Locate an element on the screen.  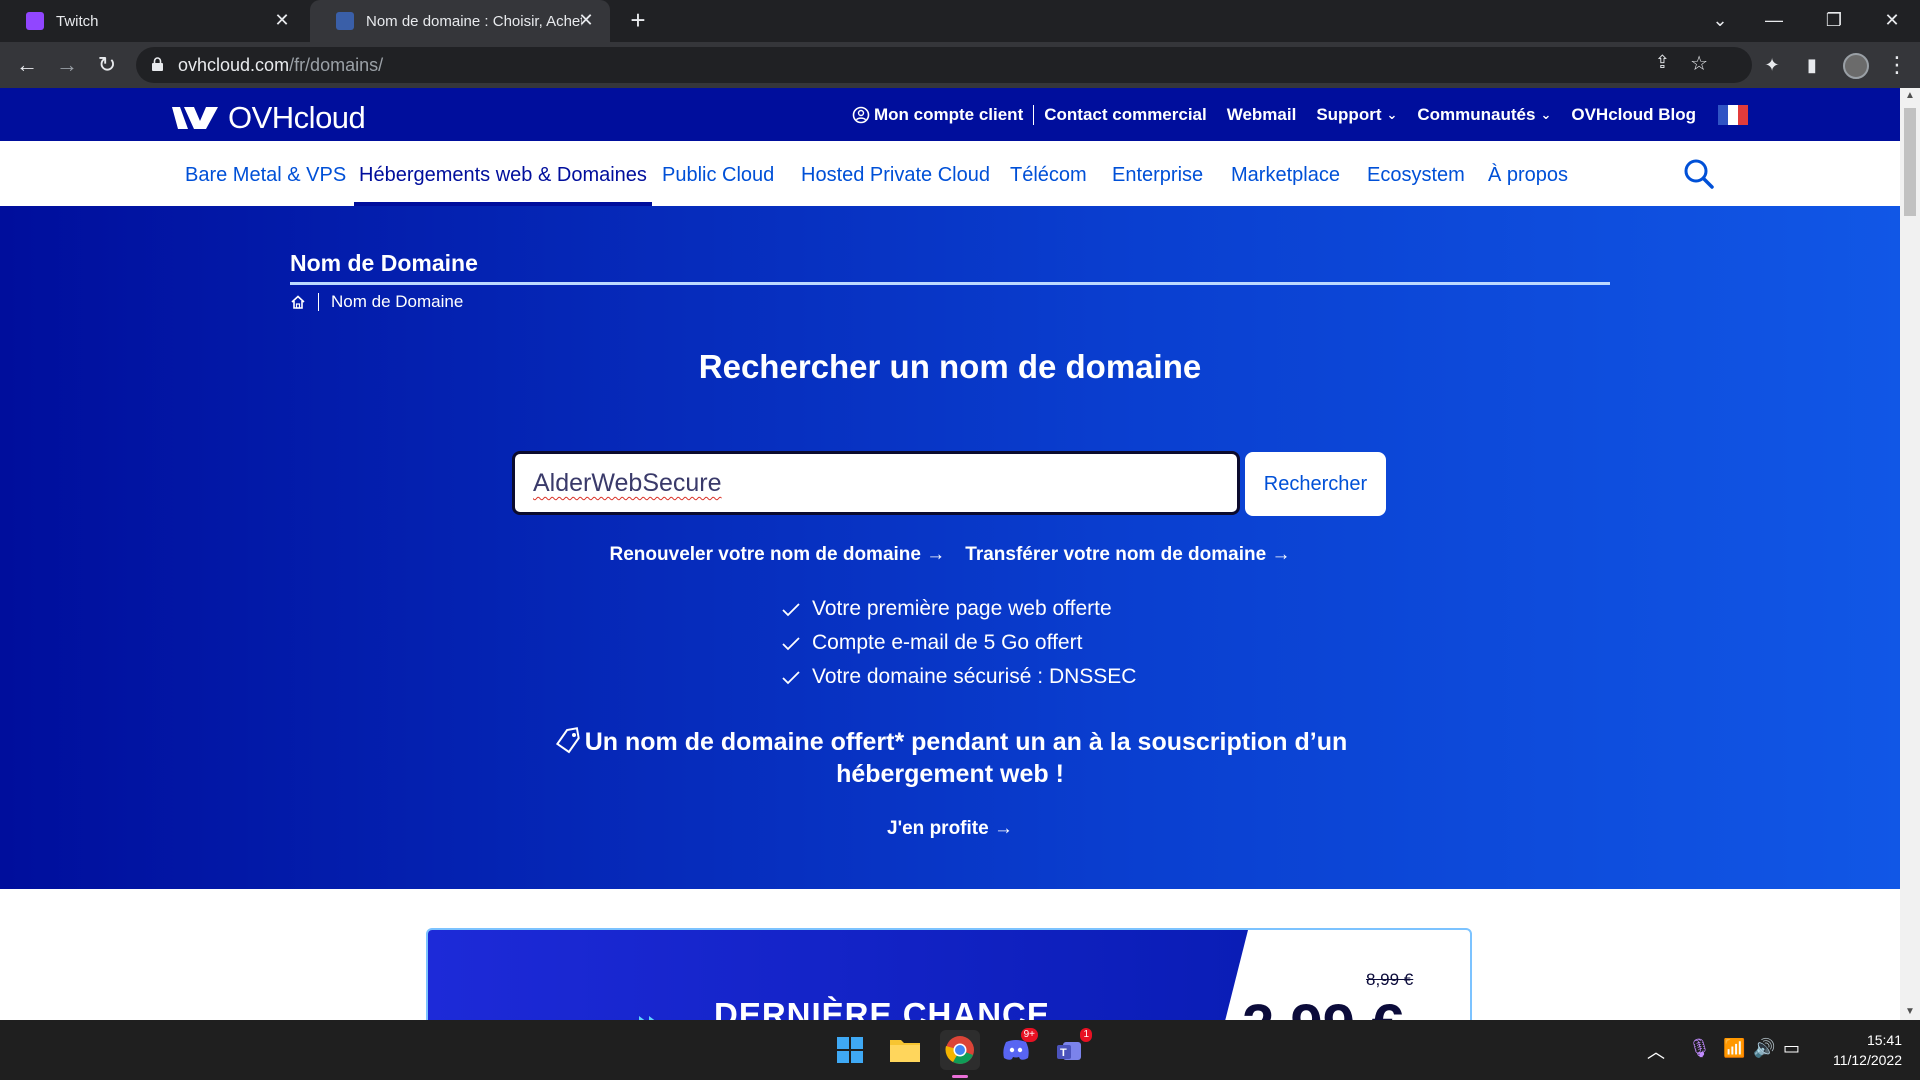
contact-link: Contact commercial is located at coordinates (1125, 115).